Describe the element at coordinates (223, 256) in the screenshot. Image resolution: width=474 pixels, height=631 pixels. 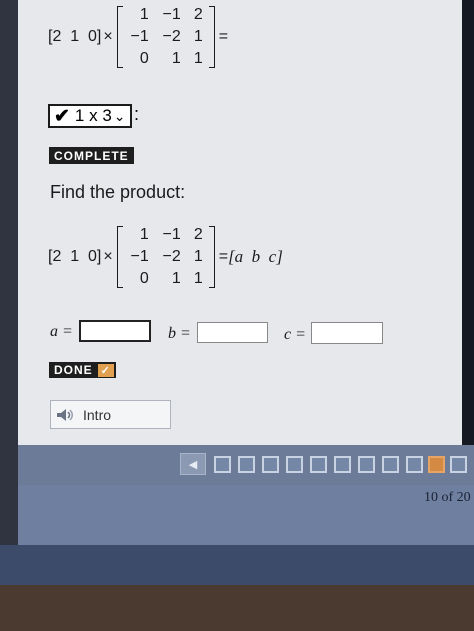
I see `equals-sign: =` at that location.